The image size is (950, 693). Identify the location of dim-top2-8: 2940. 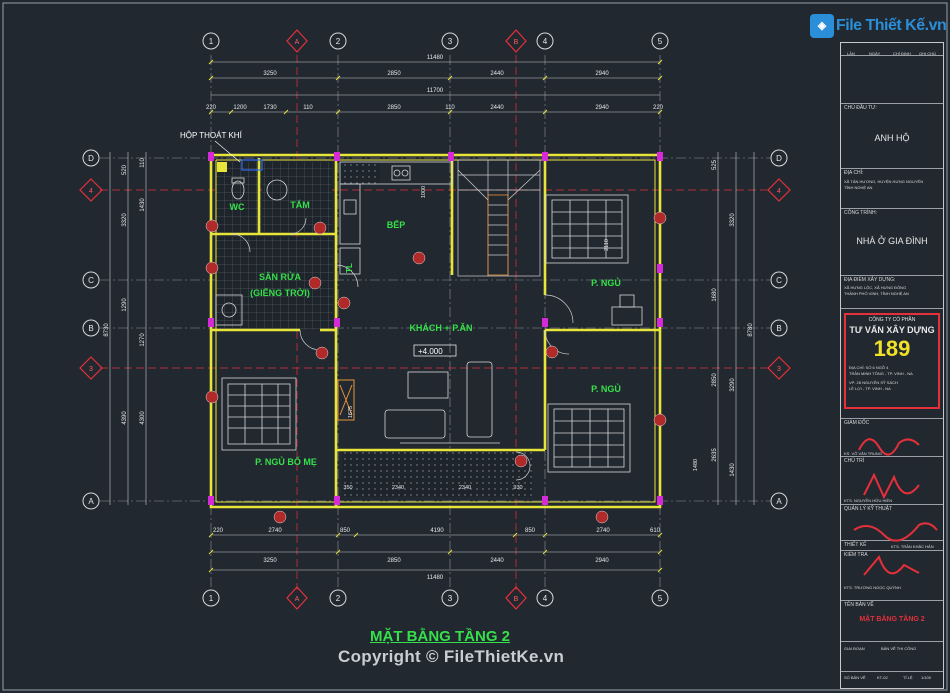
(602, 108).